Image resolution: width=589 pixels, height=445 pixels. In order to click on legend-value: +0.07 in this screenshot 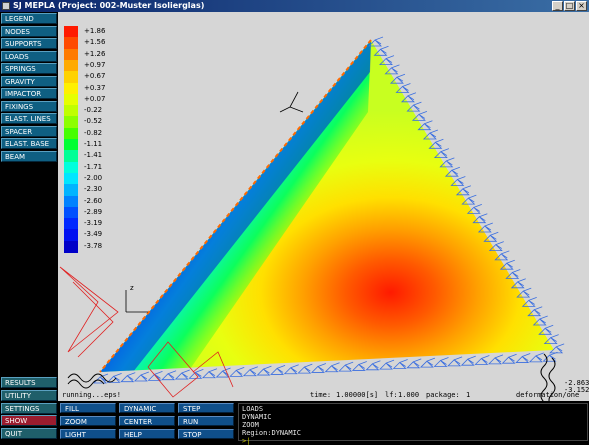, I will do `click(95, 98)`.